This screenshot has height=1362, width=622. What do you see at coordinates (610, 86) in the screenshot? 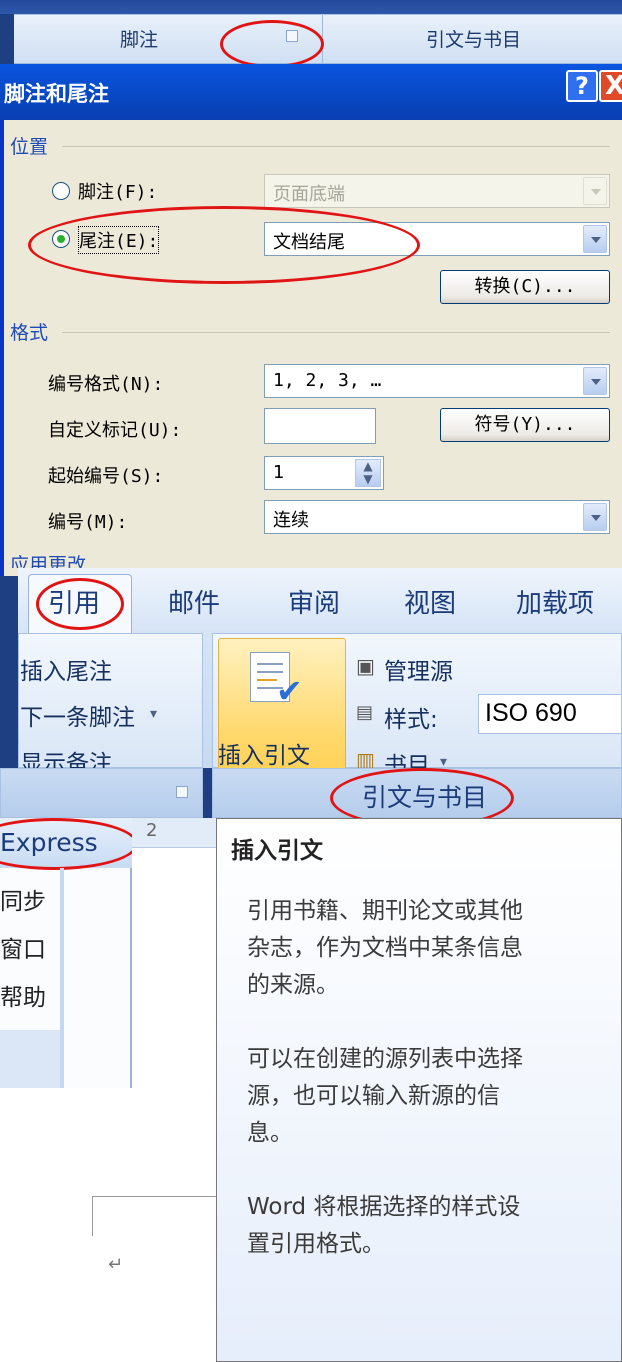
I see `close-button: X` at bounding box center [610, 86].